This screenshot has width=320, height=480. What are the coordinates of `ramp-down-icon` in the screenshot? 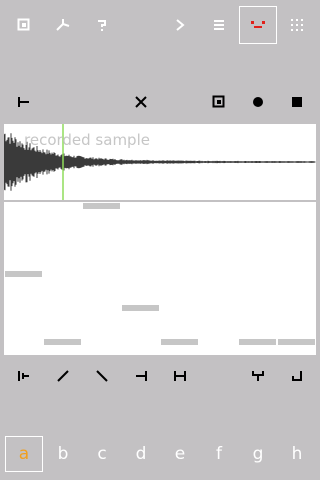 It's located at (102, 376).